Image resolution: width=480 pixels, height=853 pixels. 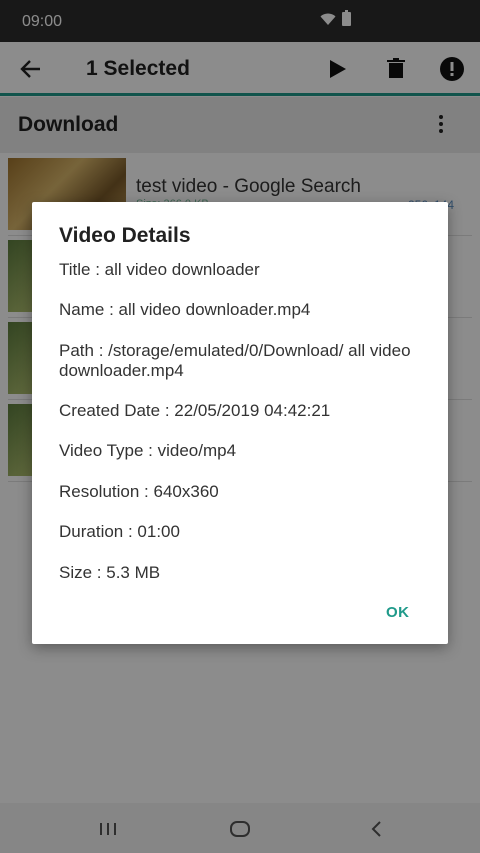 What do you see at coordinates (110, 572) in the screenshot?
I see `detail-size: Size : 5.3 MB` at bounding box center [110, 572].